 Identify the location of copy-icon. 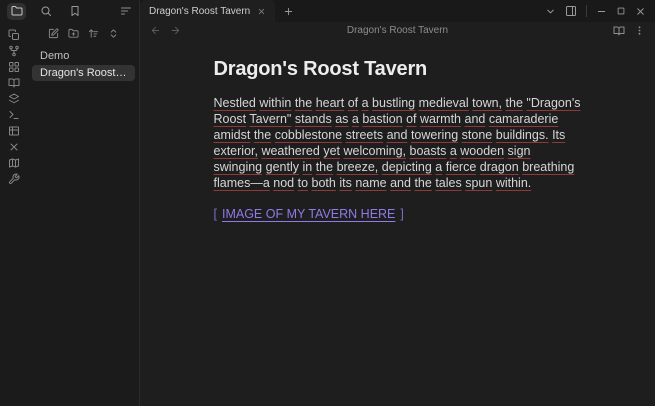
(14, 34).